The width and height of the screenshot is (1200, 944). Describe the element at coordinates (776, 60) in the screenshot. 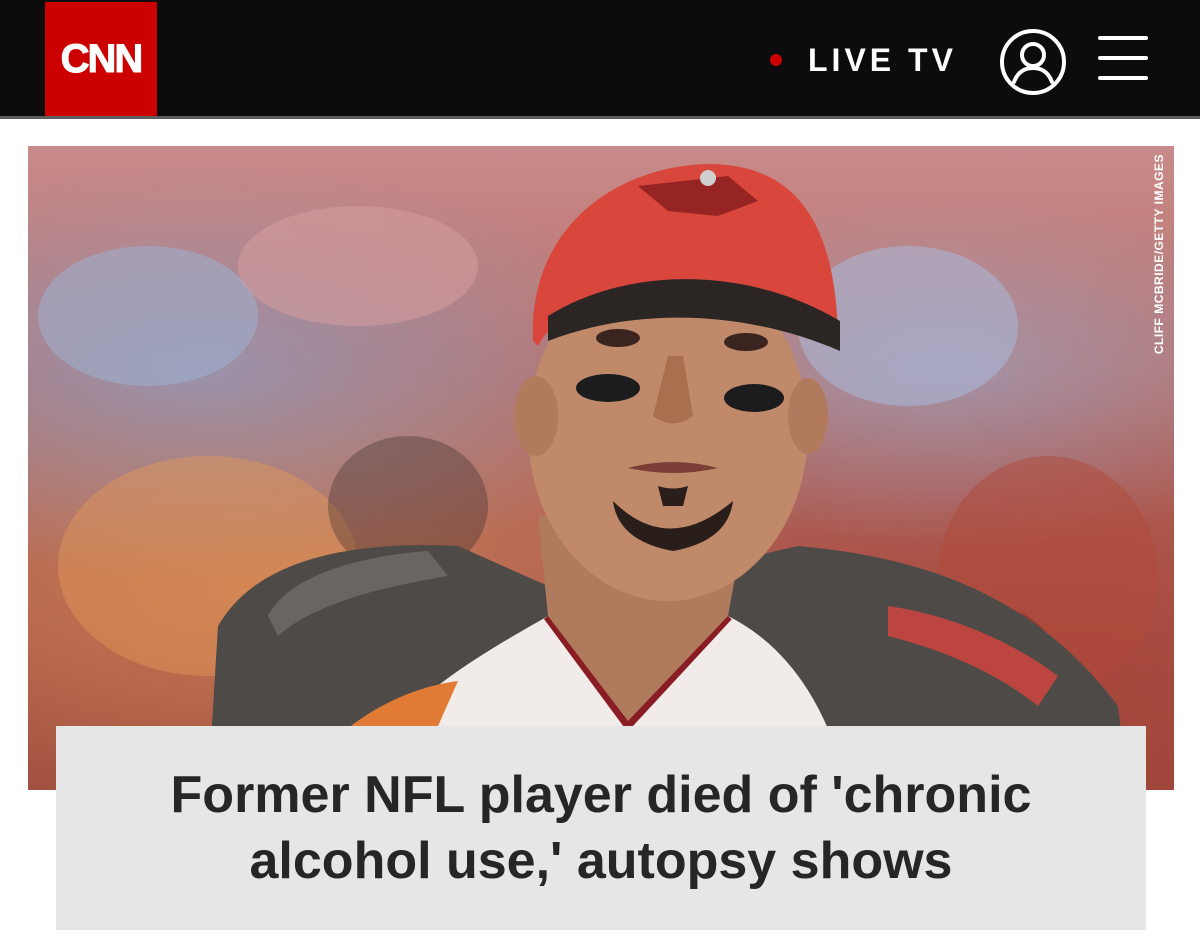

I see `live-dot-icon` at that location.